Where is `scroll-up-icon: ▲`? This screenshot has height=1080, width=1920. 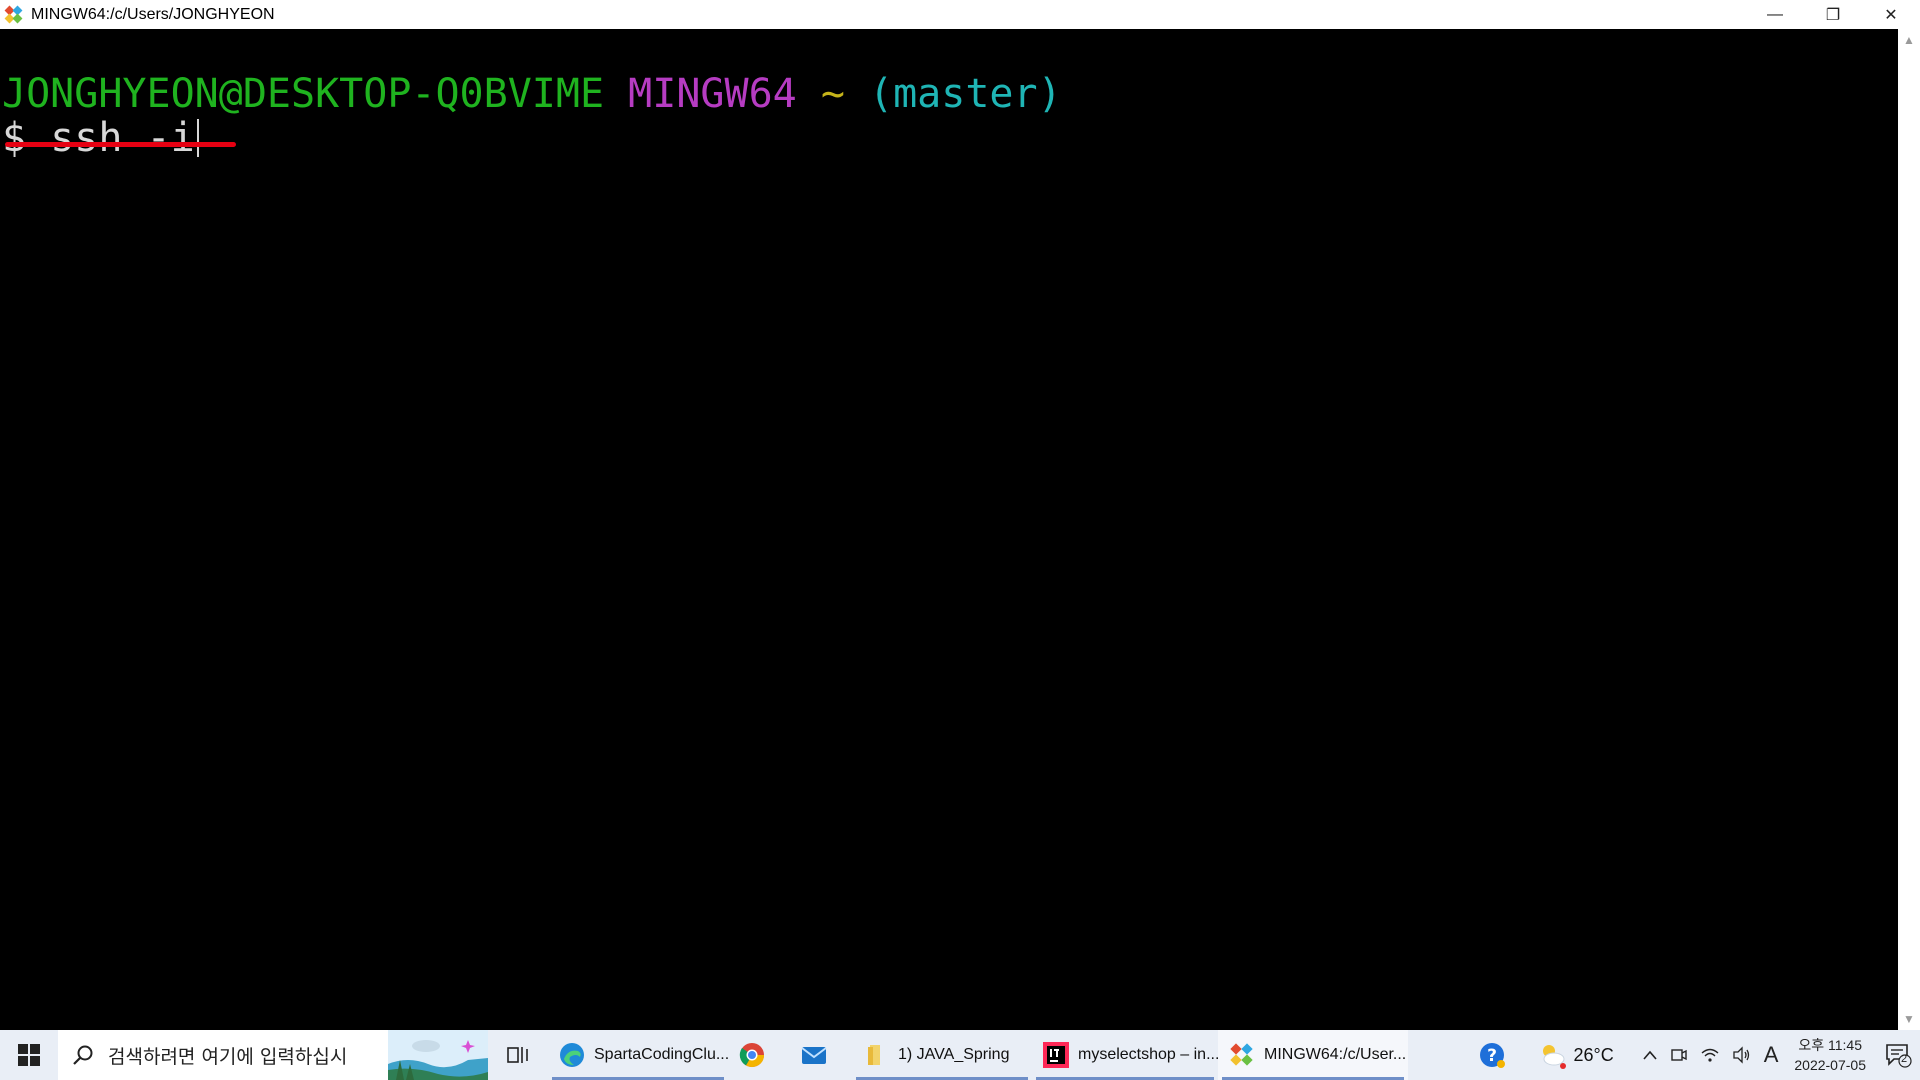 scroll-up-icon: ▲ is located at coordinates (1909, 40).